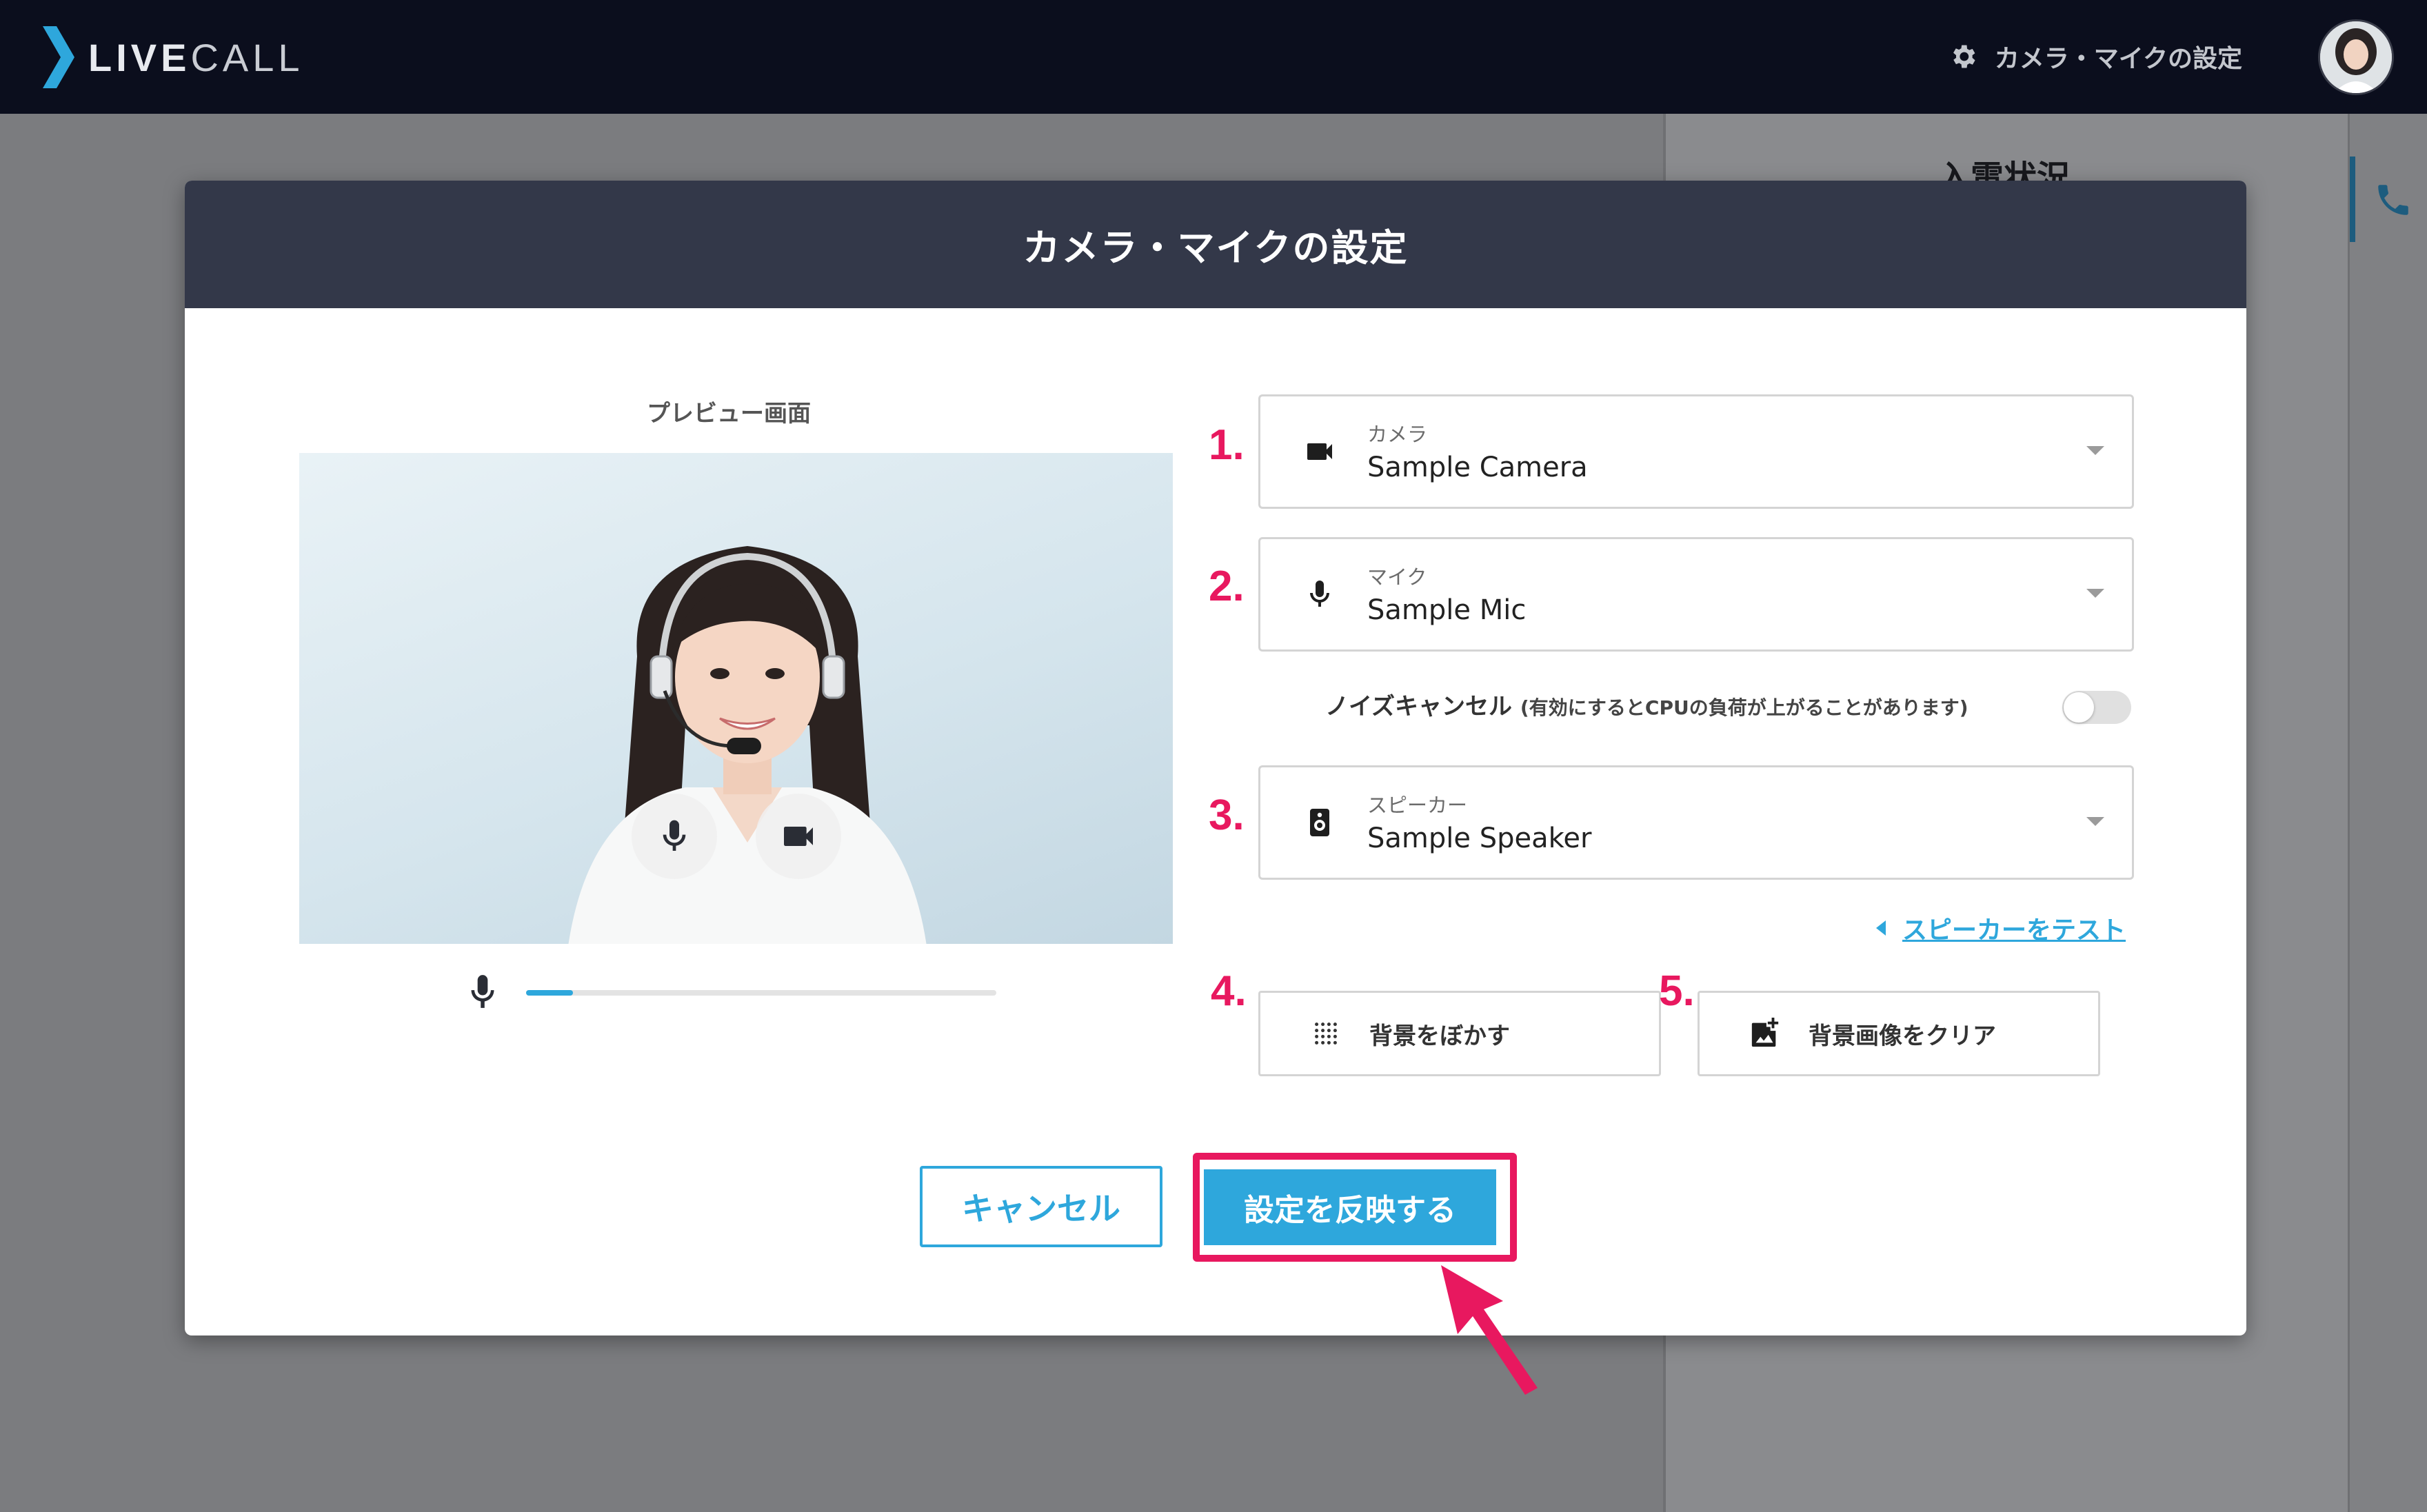 The width and height of the screenshot is (2427, 1512). I want to click on add-photo-icon, so click(1765, 1032).